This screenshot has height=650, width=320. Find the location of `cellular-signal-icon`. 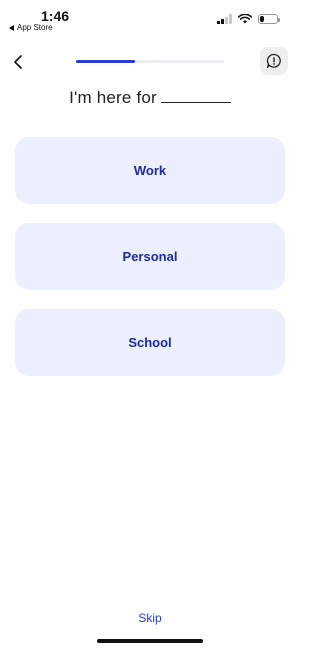

cellular-signal-icon is located at coordinates (224, 19).